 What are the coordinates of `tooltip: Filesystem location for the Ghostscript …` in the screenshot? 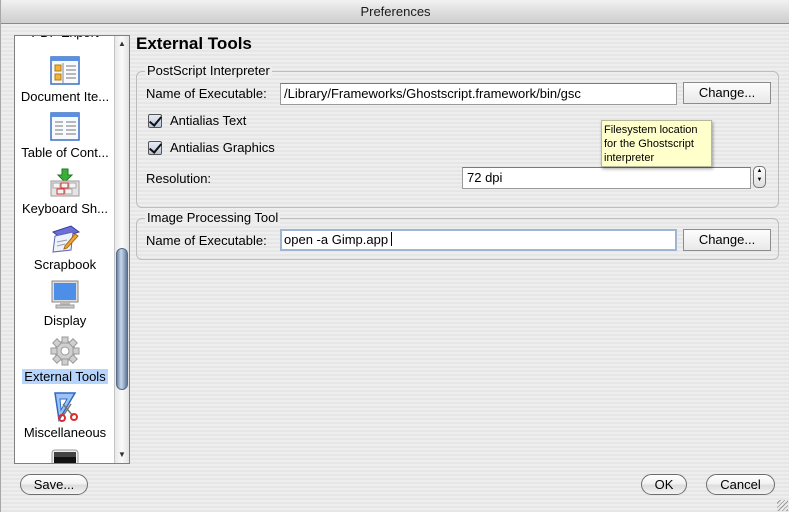 It's located at (656, 143).